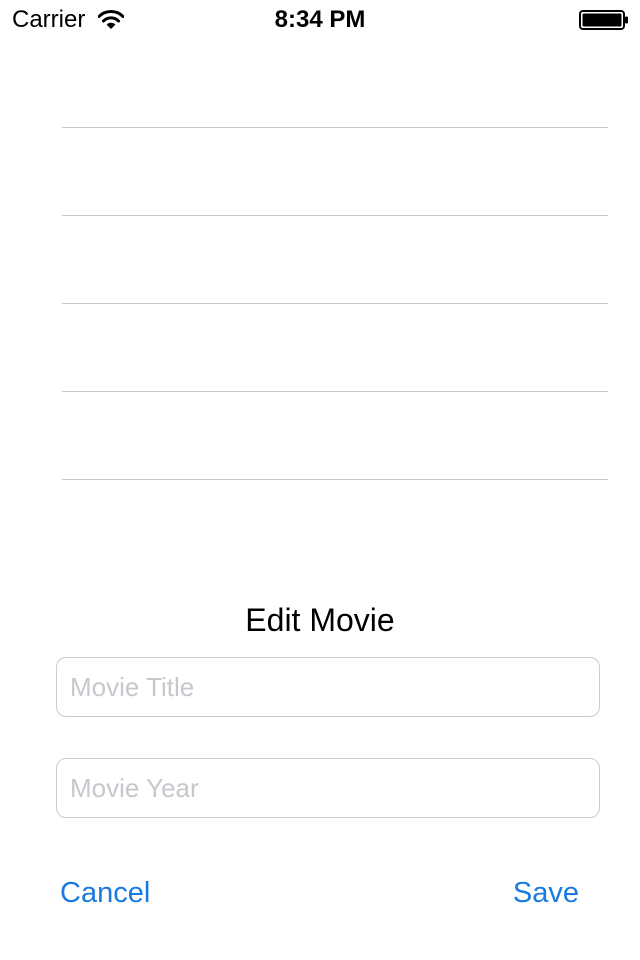 Image resolution: width=640 pixels, height=960 pixels. What do you see at coordinates (105, 893) in the screenshot?
I see `cancel-button: Cancel` at bounding box center [105, 893].